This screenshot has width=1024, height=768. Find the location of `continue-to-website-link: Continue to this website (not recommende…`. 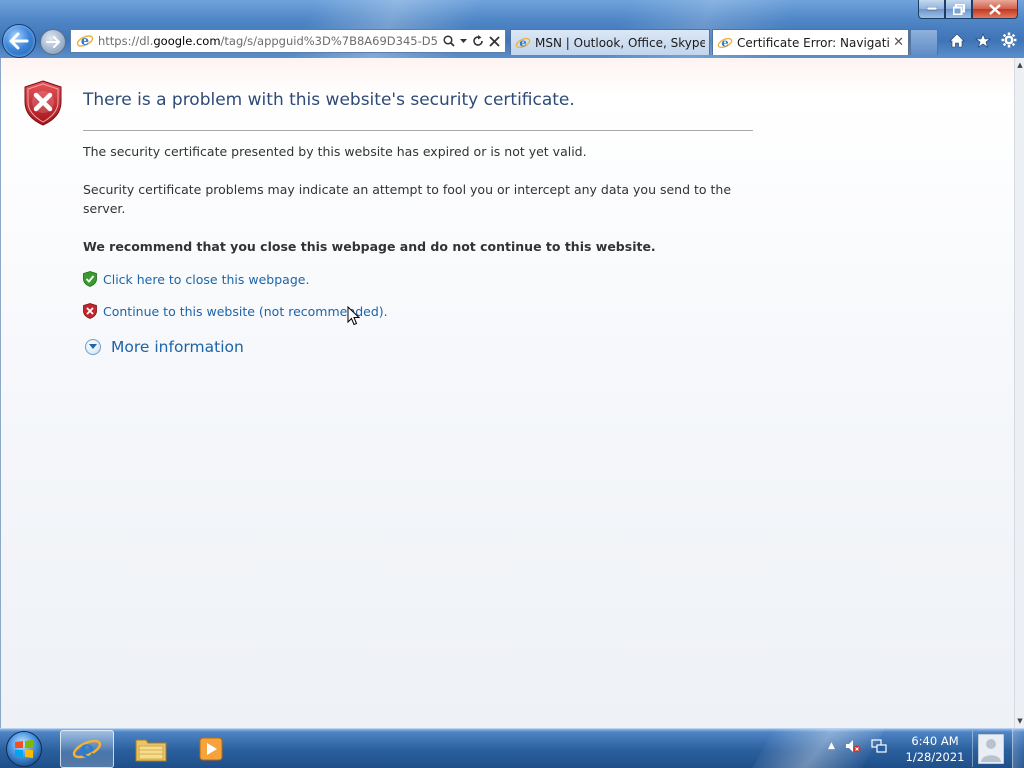

continue-to-website-link: Continue to this website (not recommende… is located at coordinates (235, 311).